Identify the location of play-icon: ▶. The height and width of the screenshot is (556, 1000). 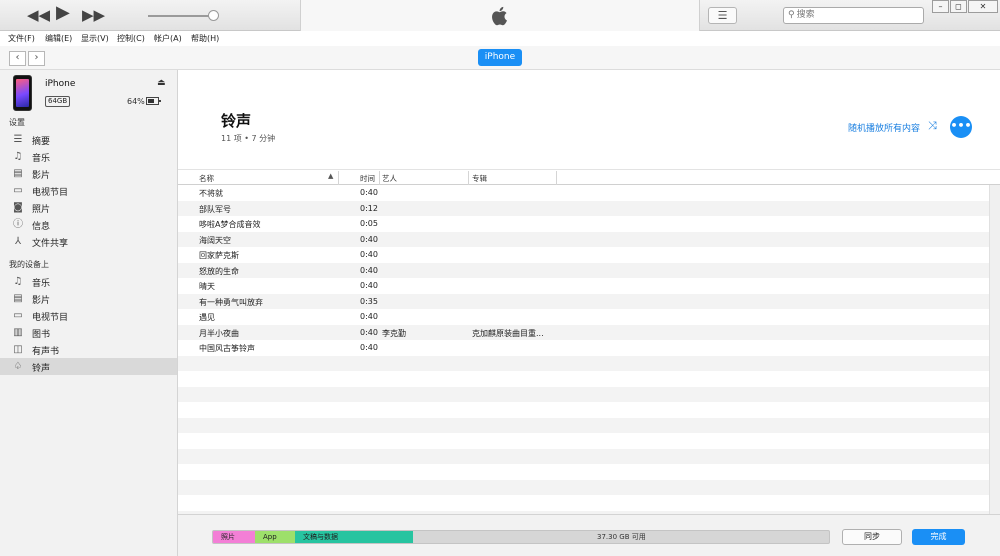
(63, 13).